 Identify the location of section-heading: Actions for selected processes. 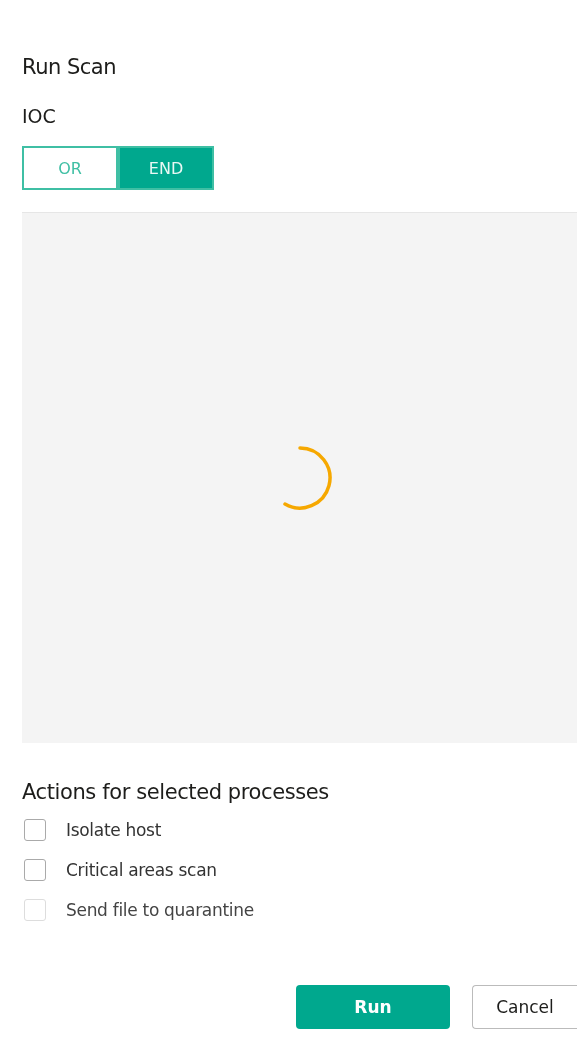
(176, 792).